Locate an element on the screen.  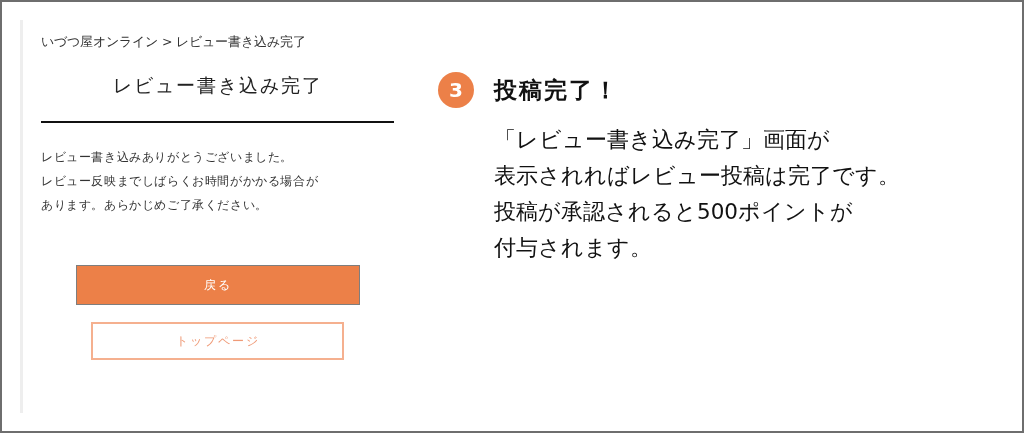
page-heading: レビュー書き込み完了 is located at coordinates (217, 85).